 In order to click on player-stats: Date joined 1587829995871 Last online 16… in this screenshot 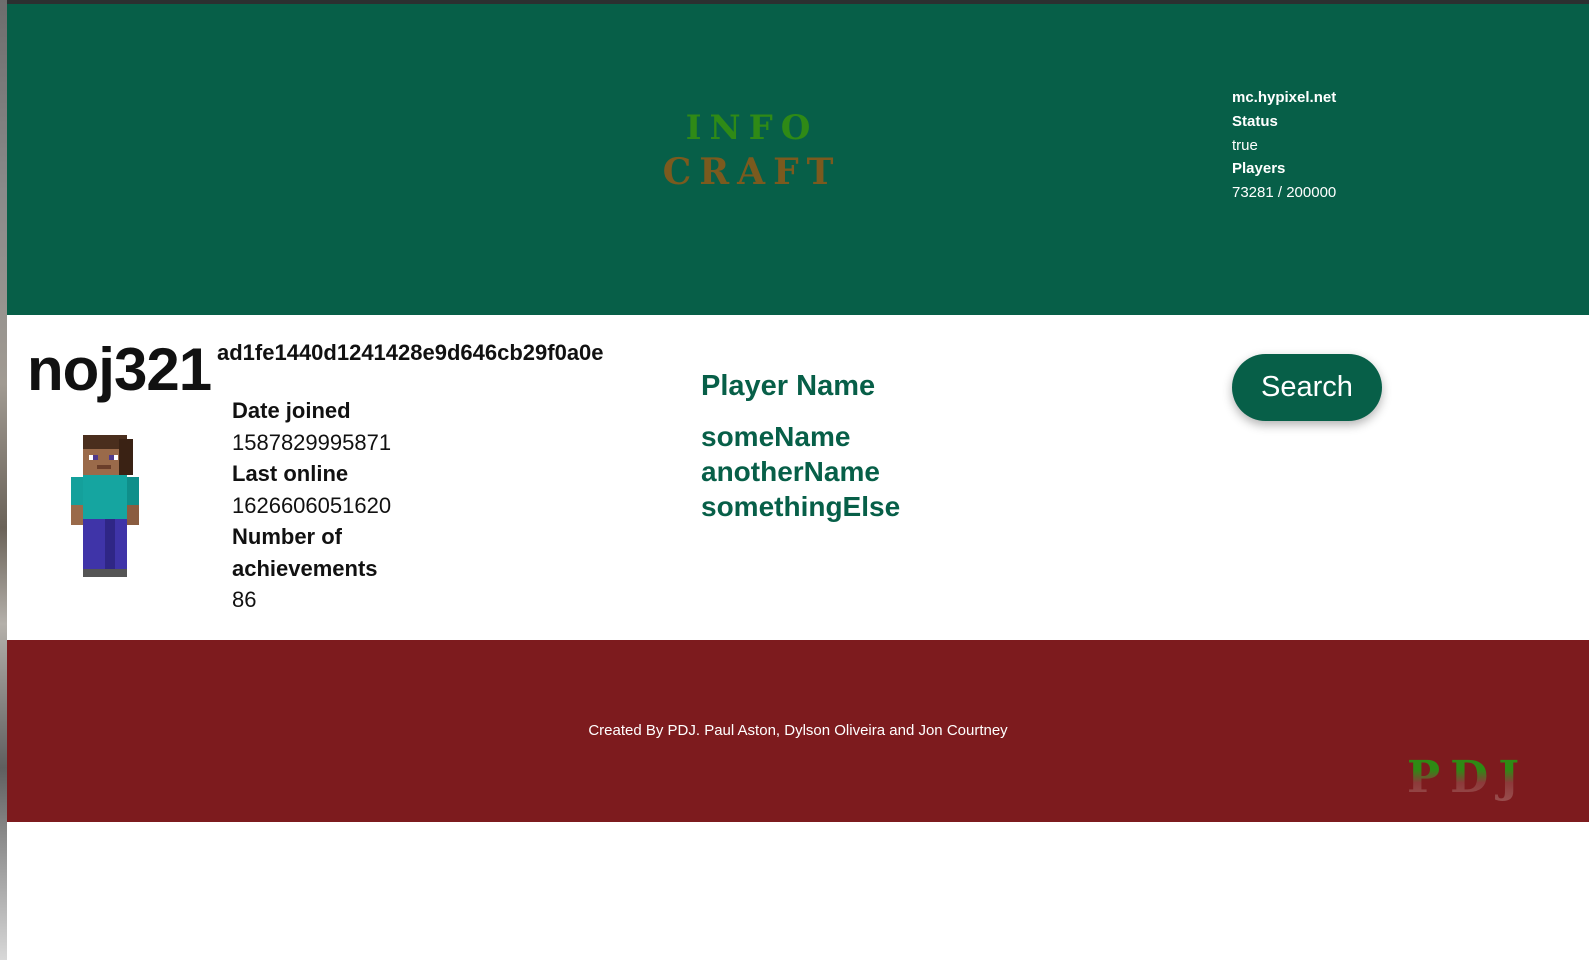, I will do `click(342, 505)`.